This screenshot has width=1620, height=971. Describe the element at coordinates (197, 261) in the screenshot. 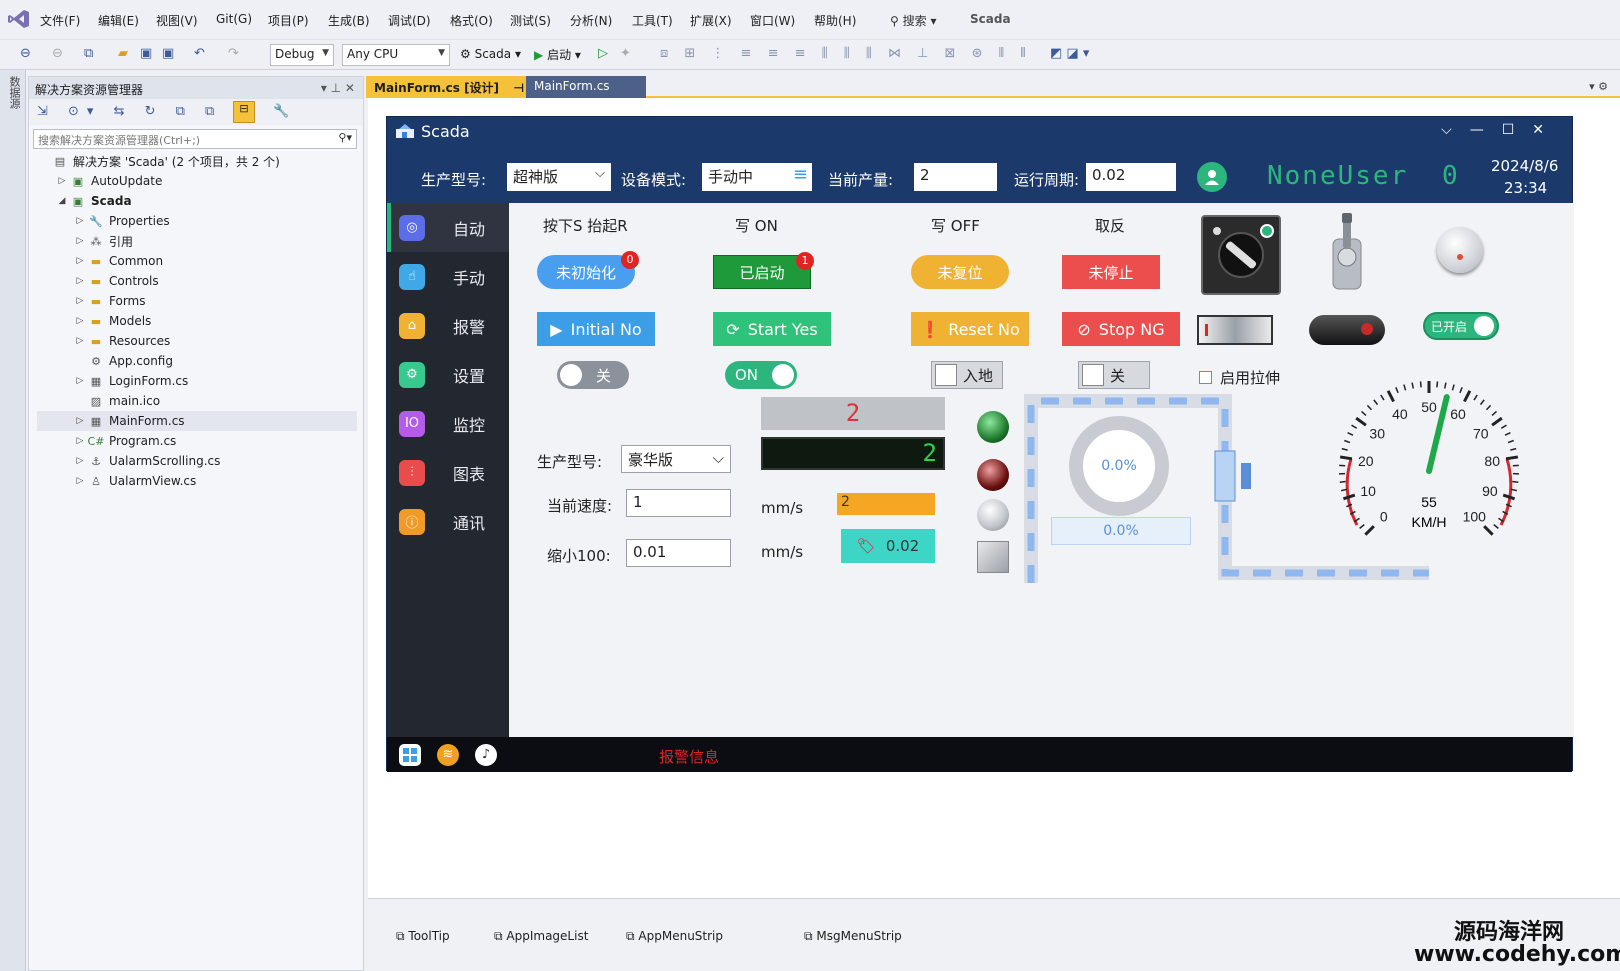

I see `tree-item: ▷ ▬ Common` at that location.